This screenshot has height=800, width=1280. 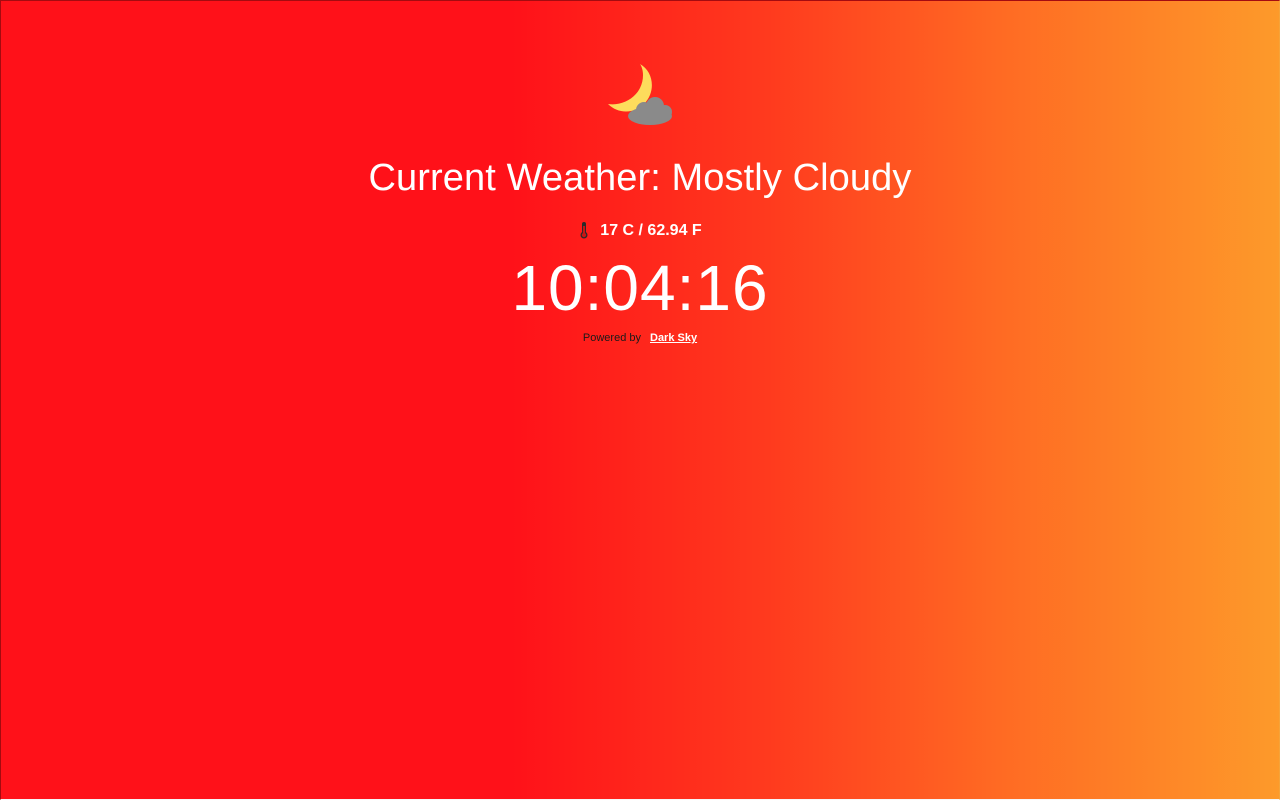 What do you see at coordinates (640, 94) in the screenshot?
I see `moon-cloud-icon` at bounding box center [640, 94].